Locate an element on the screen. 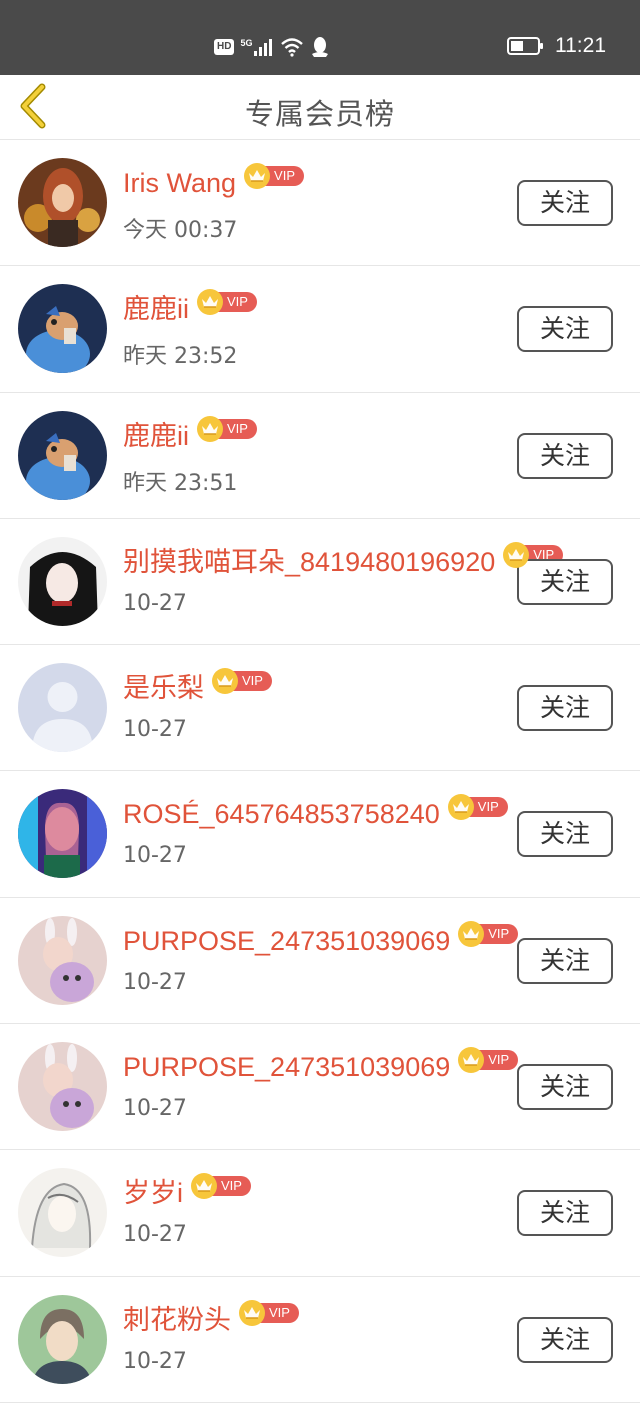 The image size is (640, 1403). name-line: Iris Wang VIP is located at coordinates (213, 183).